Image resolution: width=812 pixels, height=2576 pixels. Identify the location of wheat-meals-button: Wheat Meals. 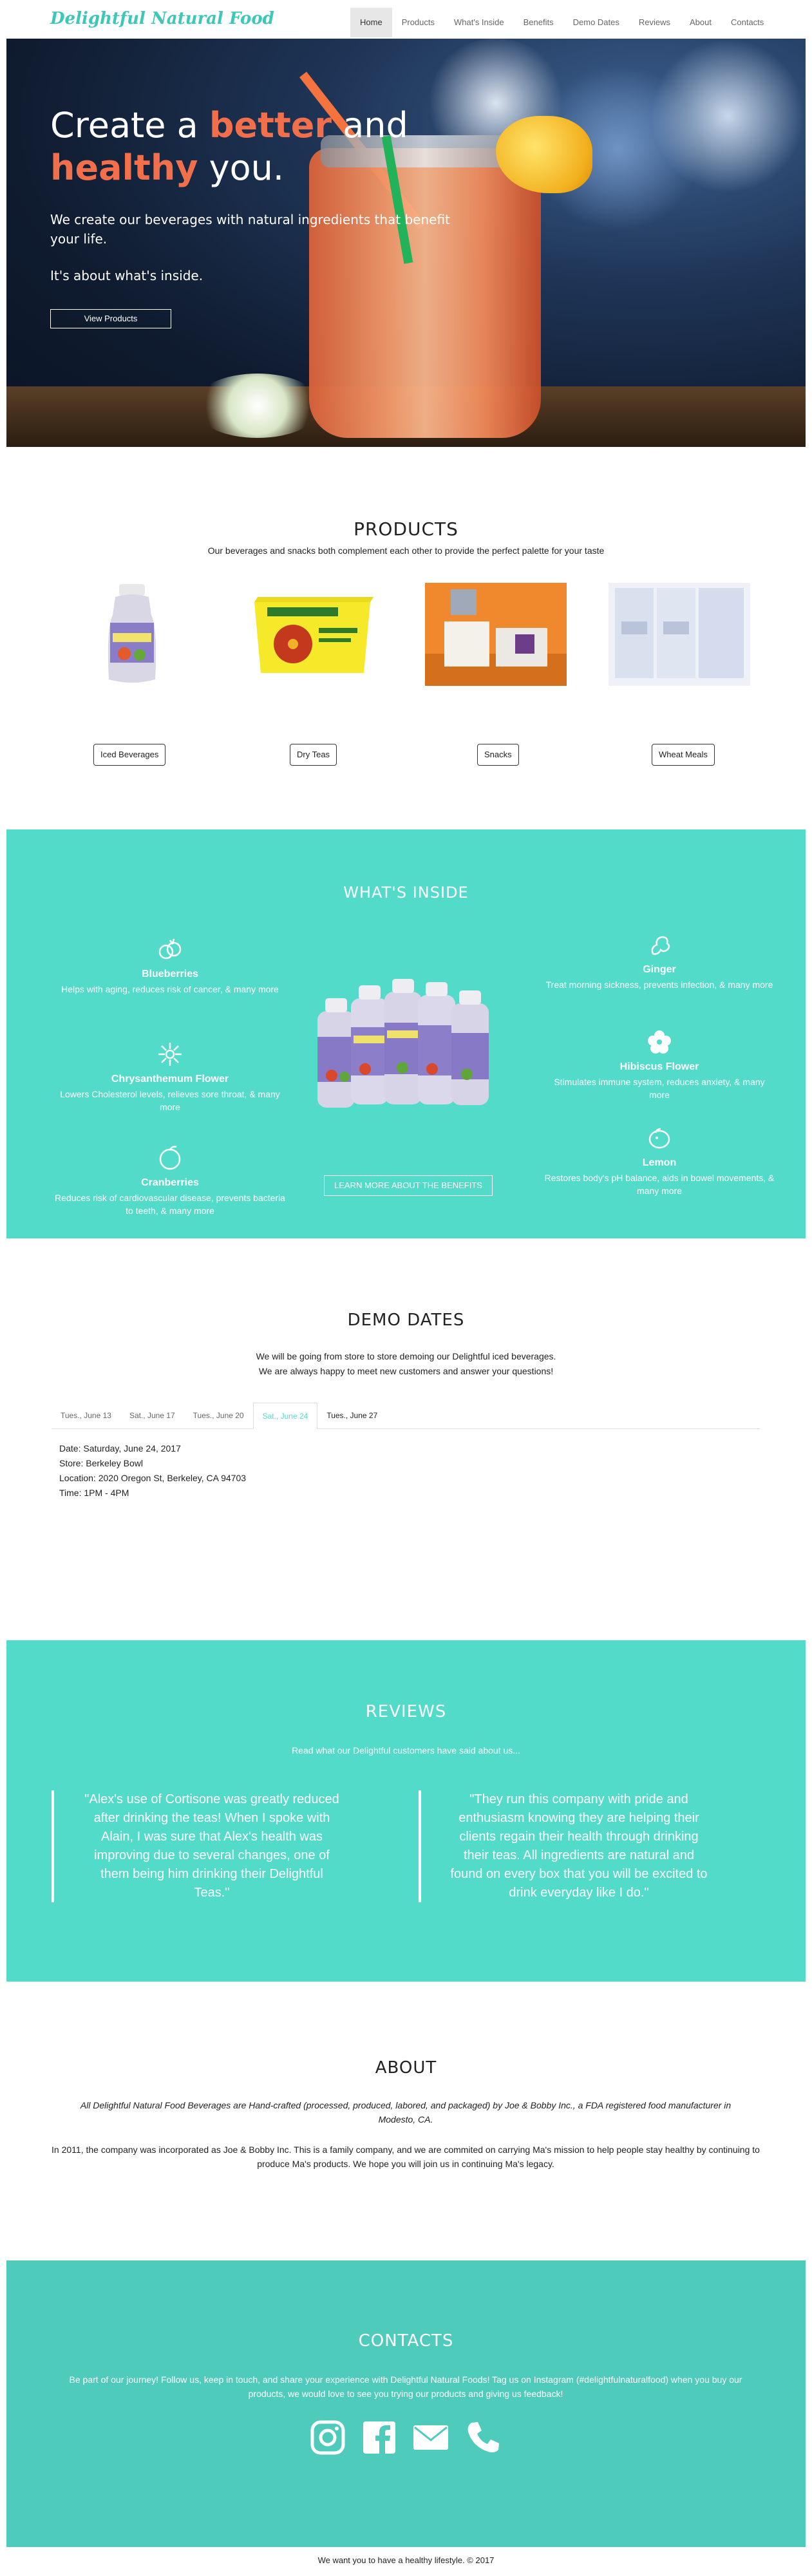
(683, 755).